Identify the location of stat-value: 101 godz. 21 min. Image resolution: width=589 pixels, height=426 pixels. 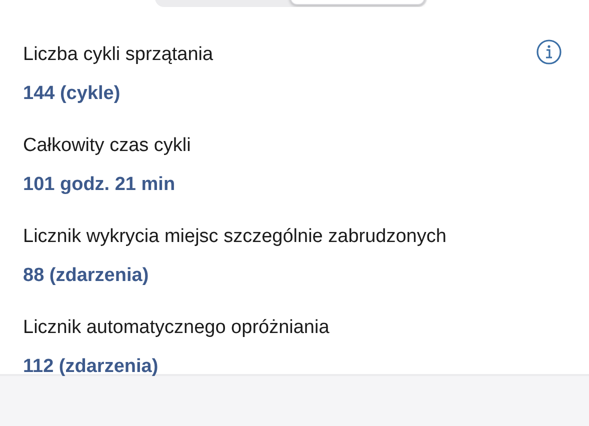
(99, 185).